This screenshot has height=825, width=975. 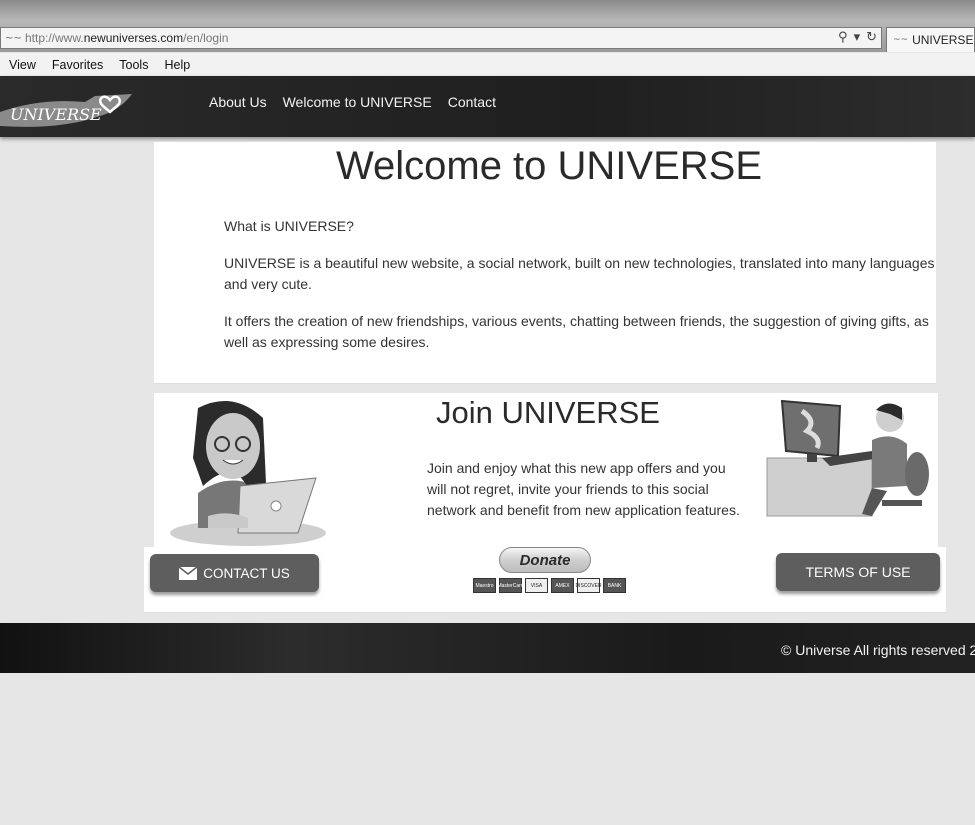 I want to click on footer-copyright: © Universe All rights reserved 2, so click(x=878, y=650).